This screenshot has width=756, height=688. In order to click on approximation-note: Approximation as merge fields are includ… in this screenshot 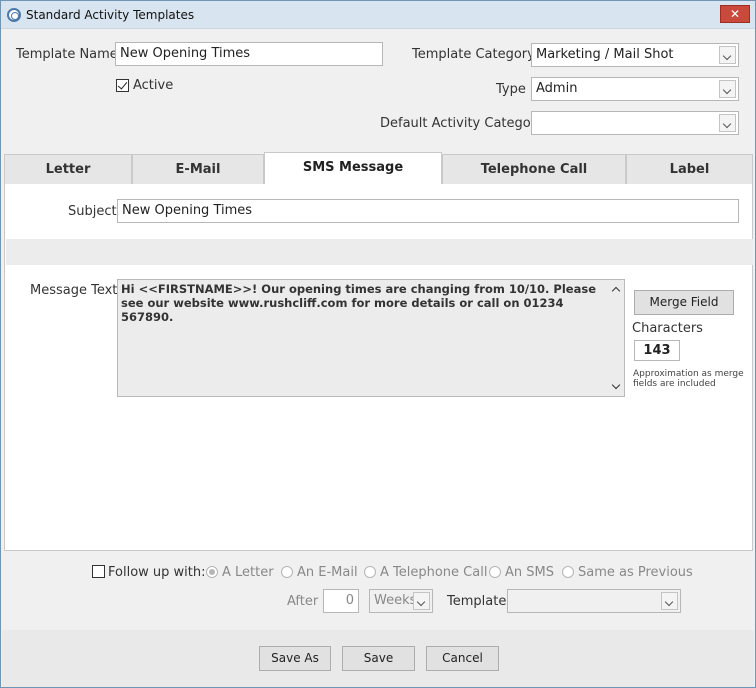, I will do `click(688, 379)`.